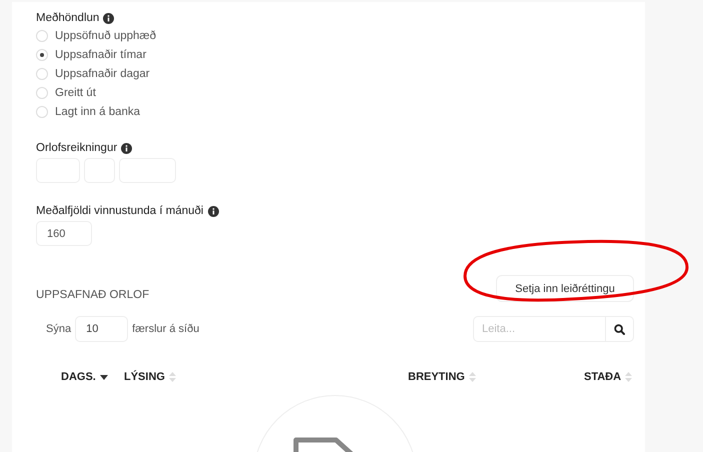 This screenshot has height=452, width=703. Describe the element at coordinates (105, 36) in the screenshot. I see `radio-label: Uppsöfnuð upphæð` at that location.